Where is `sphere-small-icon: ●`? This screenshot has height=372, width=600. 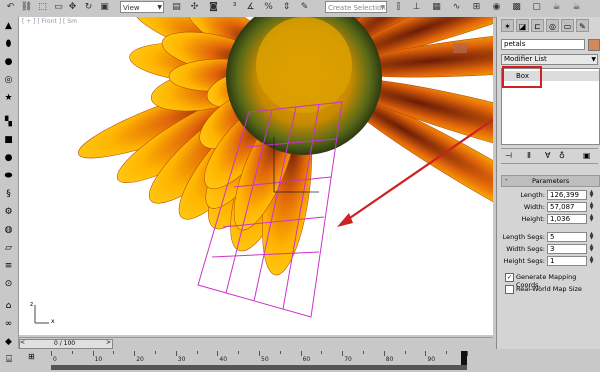 sphere-small-icon: ● is located at coordinates (8, 158).